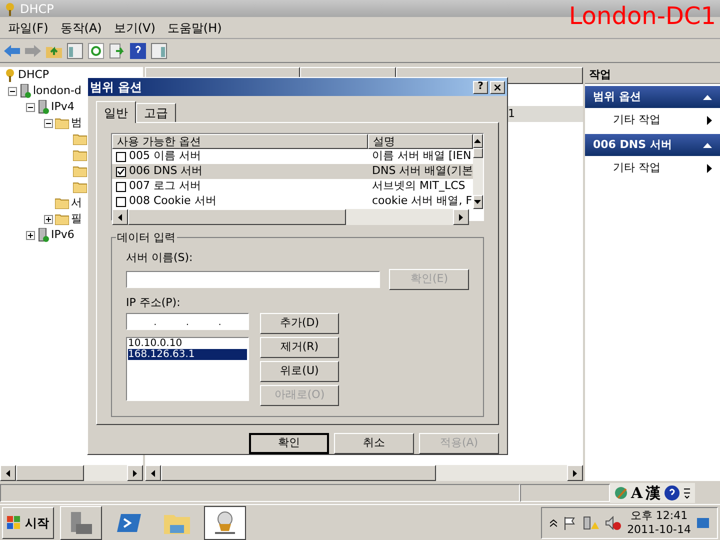  Describe the element at coordinates (420, 141) in the screenshot. I see `column-header: 설명` at that location.